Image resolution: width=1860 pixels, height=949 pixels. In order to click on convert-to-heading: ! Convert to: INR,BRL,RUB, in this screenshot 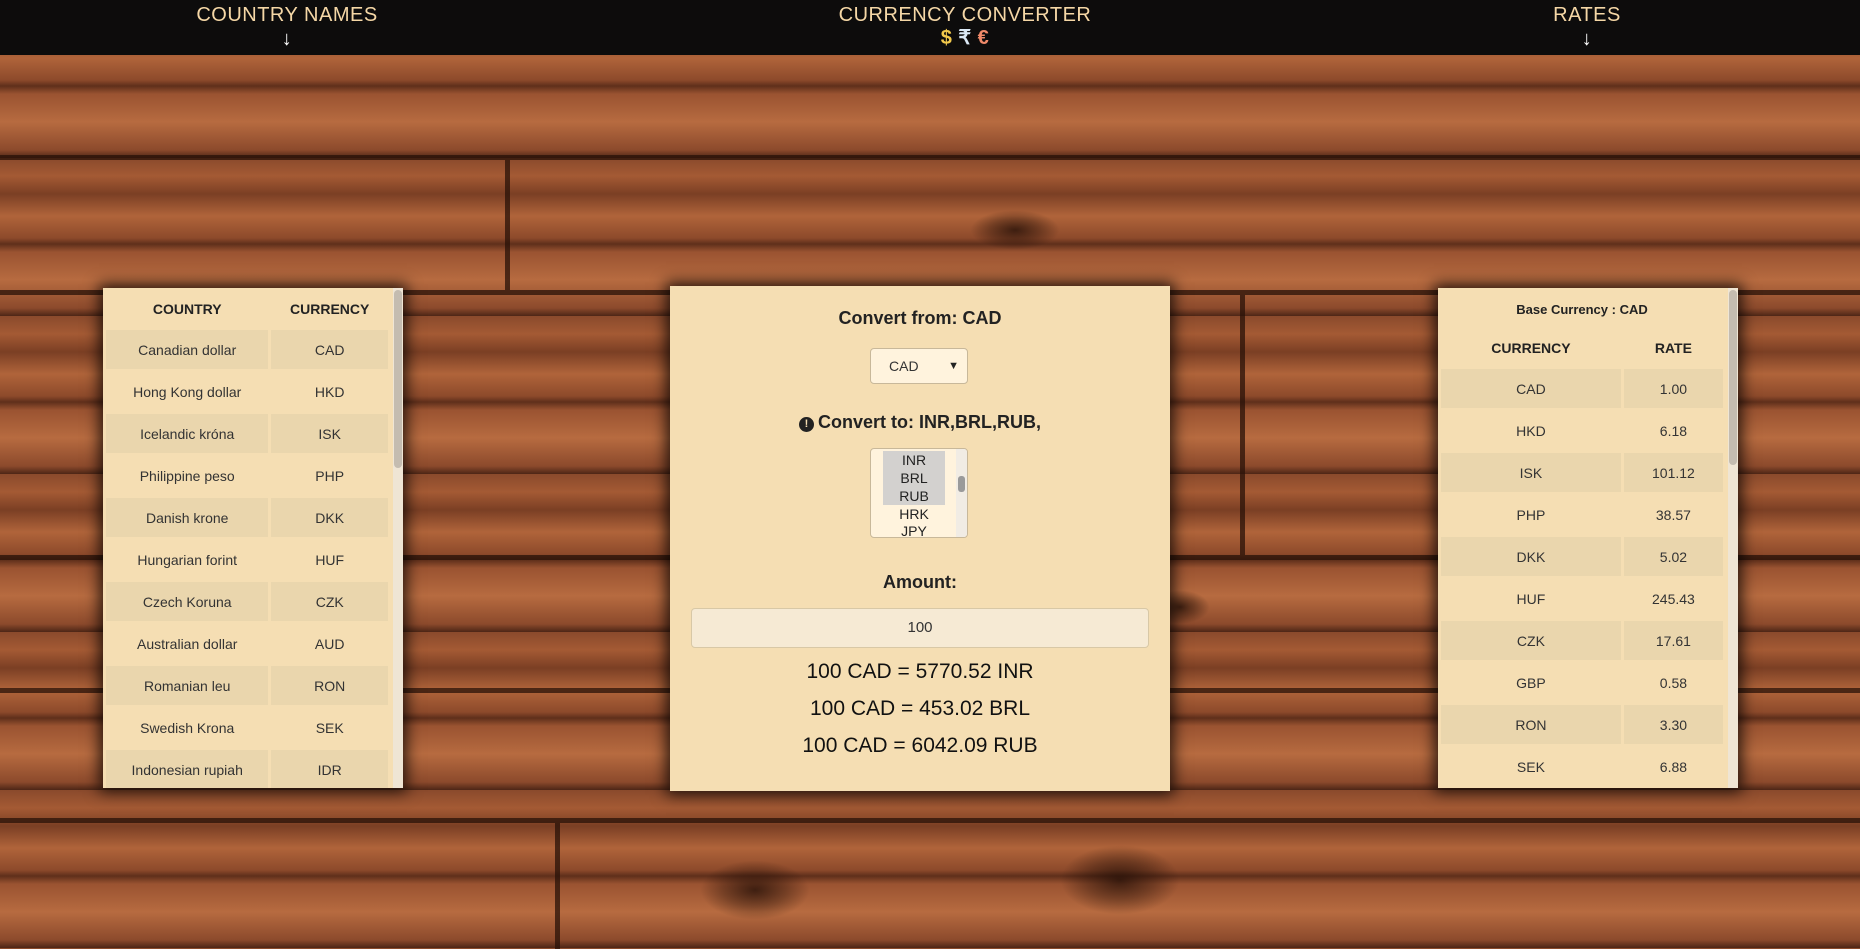, I will do `click(920, 422)`.